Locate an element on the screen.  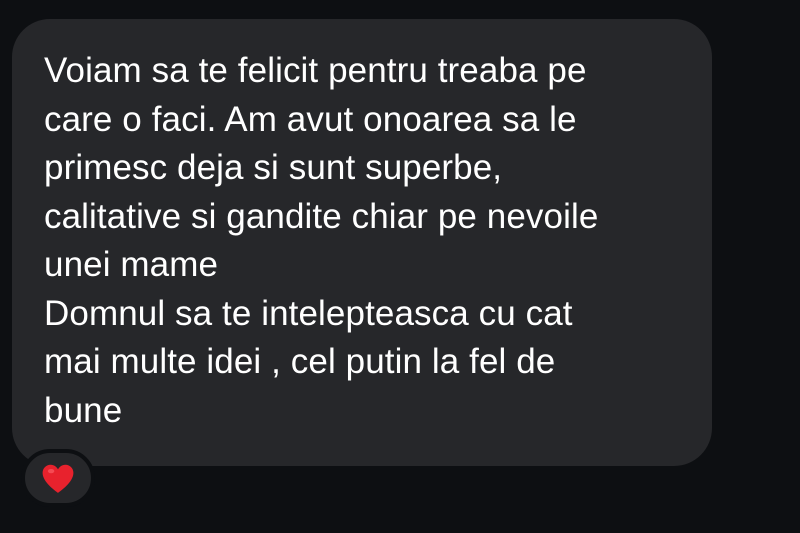
reaction-badge is located at coordinates (58, 478).